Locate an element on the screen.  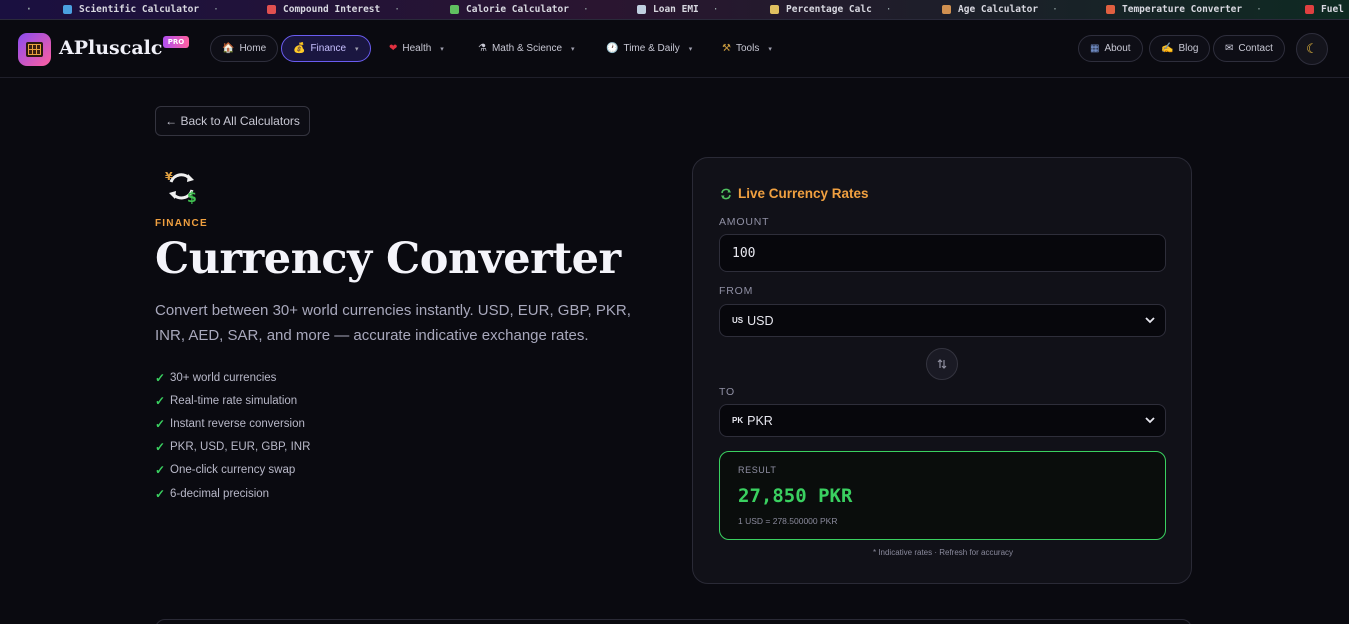
result-label: RESULT is located at coordinates (757, 470).